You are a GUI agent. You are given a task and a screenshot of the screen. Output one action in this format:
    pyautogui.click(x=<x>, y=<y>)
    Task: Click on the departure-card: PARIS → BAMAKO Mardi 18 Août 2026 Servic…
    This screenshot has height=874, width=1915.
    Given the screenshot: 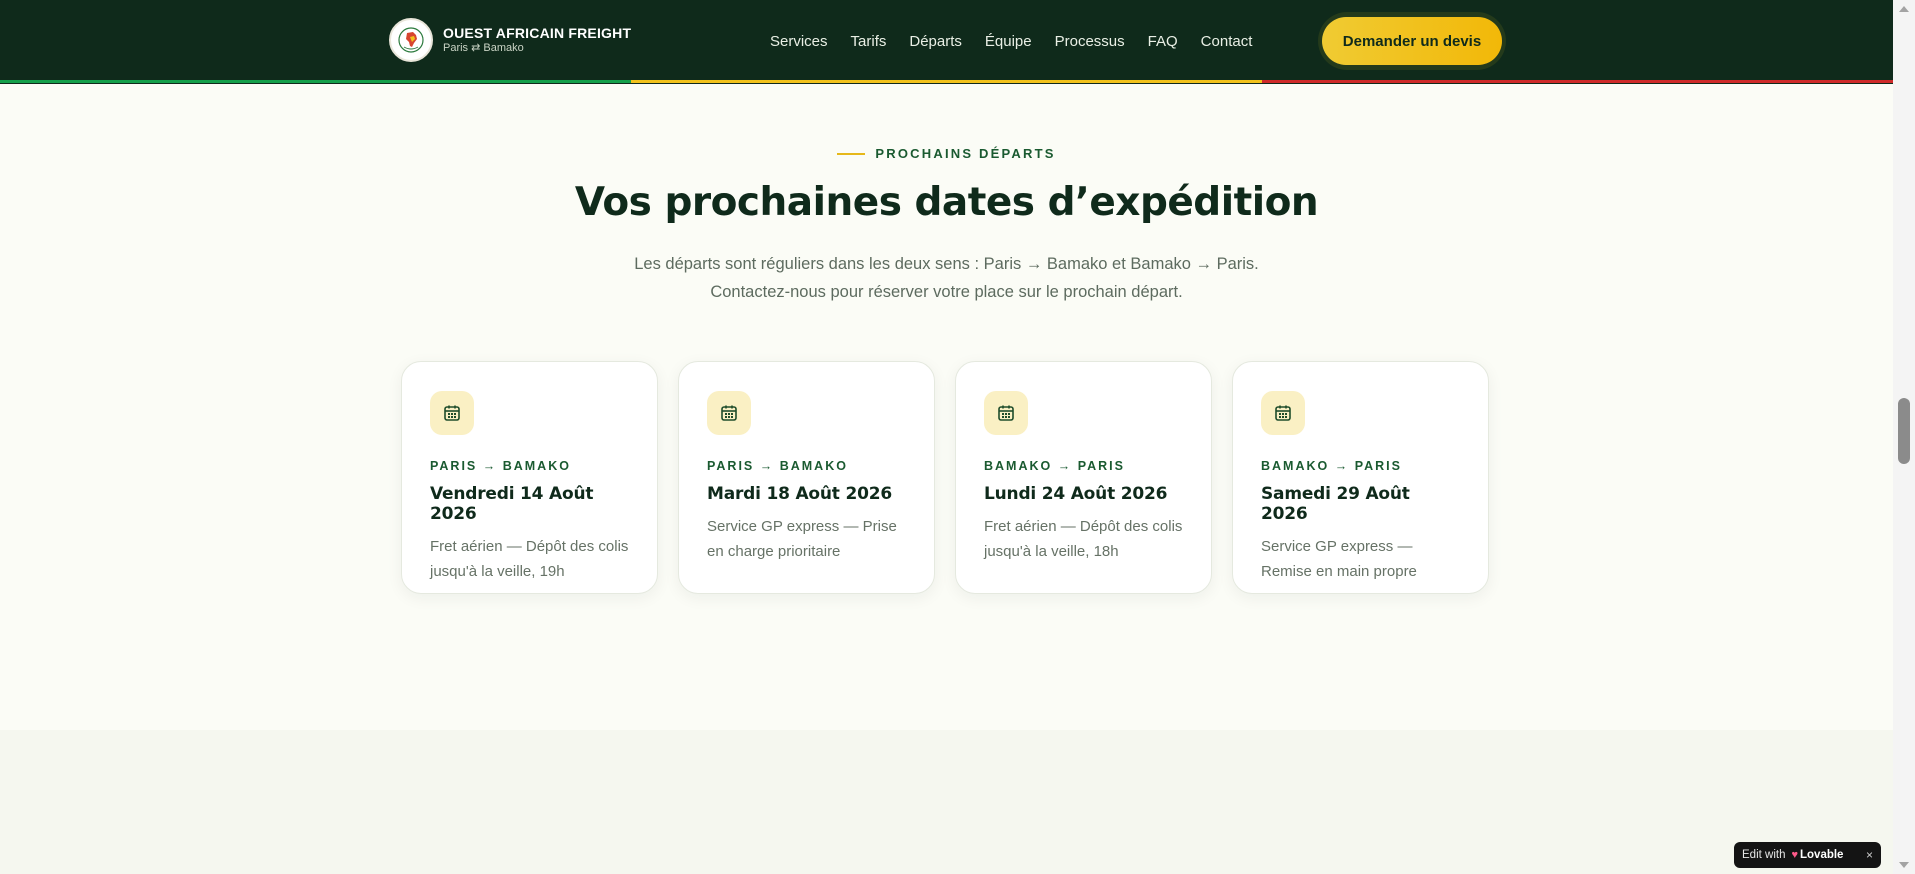 What is the action you would take?
    pyautogui.click(x=806, y=477)
    